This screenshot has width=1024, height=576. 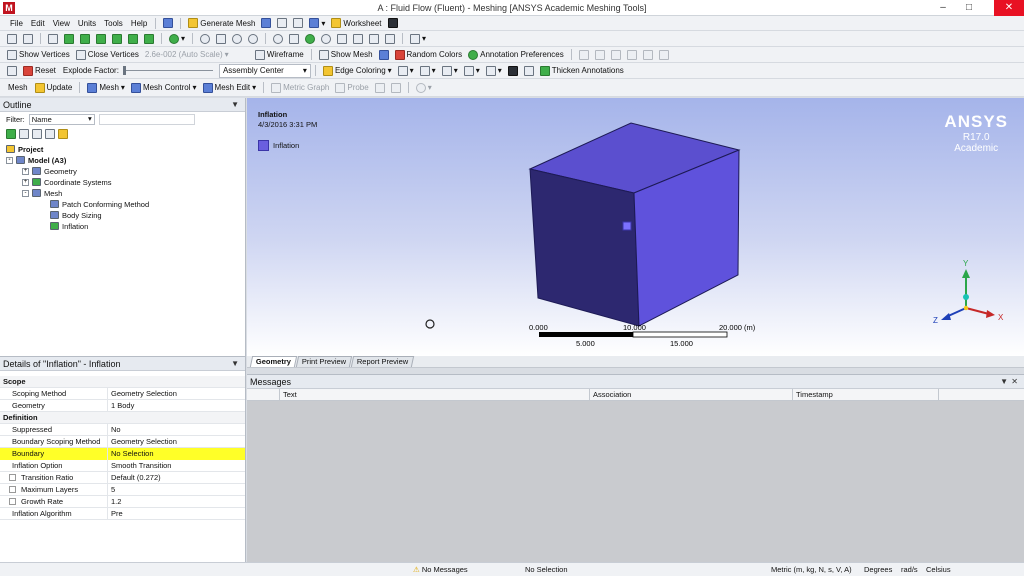 I want to click on zoom-button, so click(x=237, y=39).